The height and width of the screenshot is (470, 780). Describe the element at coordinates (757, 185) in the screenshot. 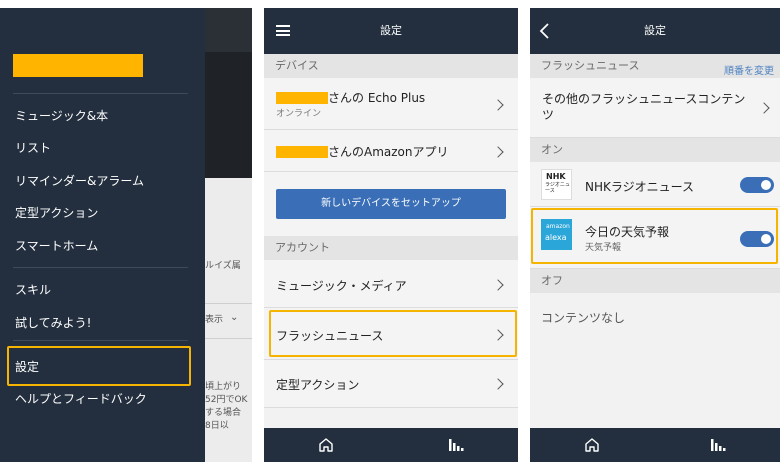

I see `toggle-switch` at that location.